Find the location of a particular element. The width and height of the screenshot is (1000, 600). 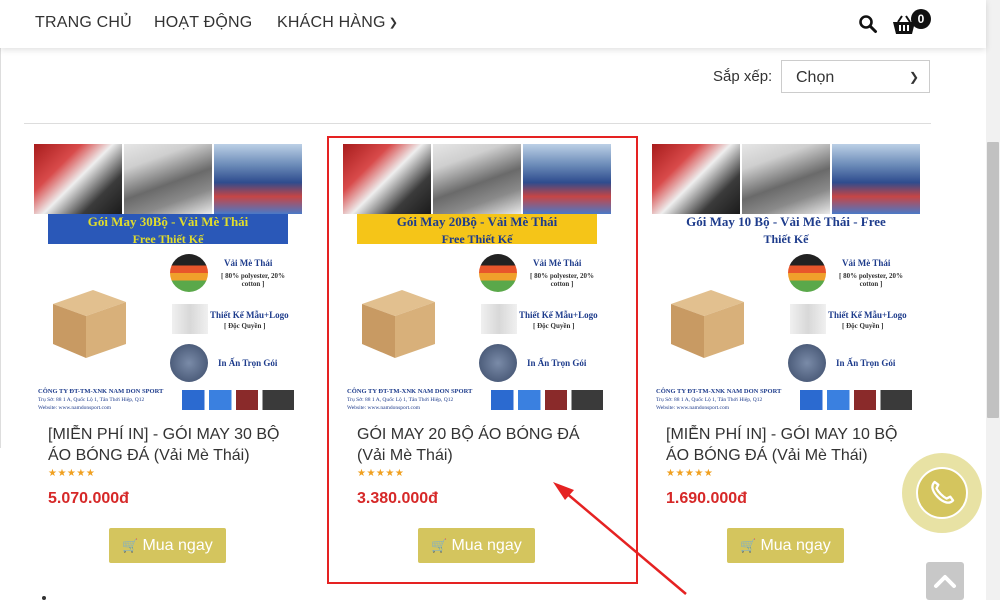

product-price: 5.070.000đ is located at coordinates (88, 498).